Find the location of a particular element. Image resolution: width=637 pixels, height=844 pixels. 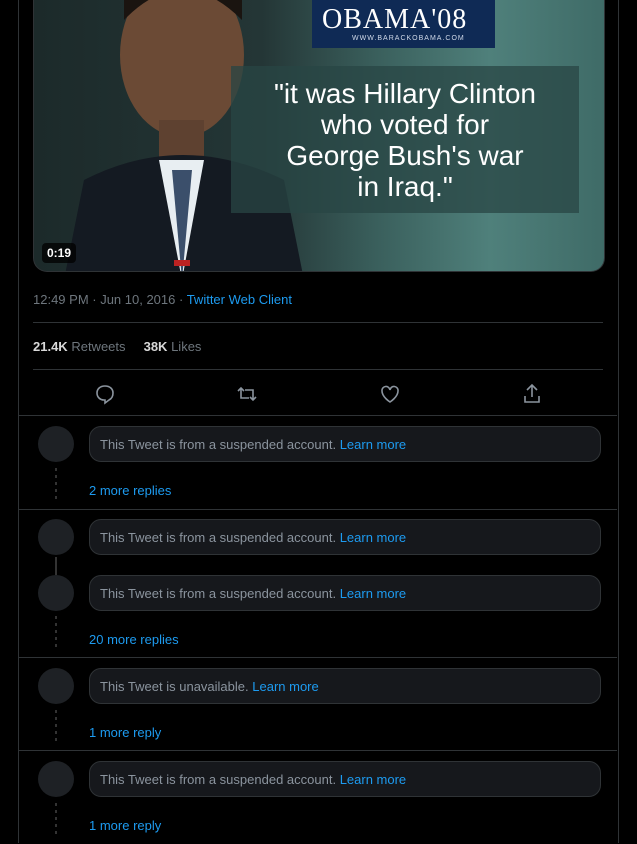

like-icon is located at coordinates (390, 394).